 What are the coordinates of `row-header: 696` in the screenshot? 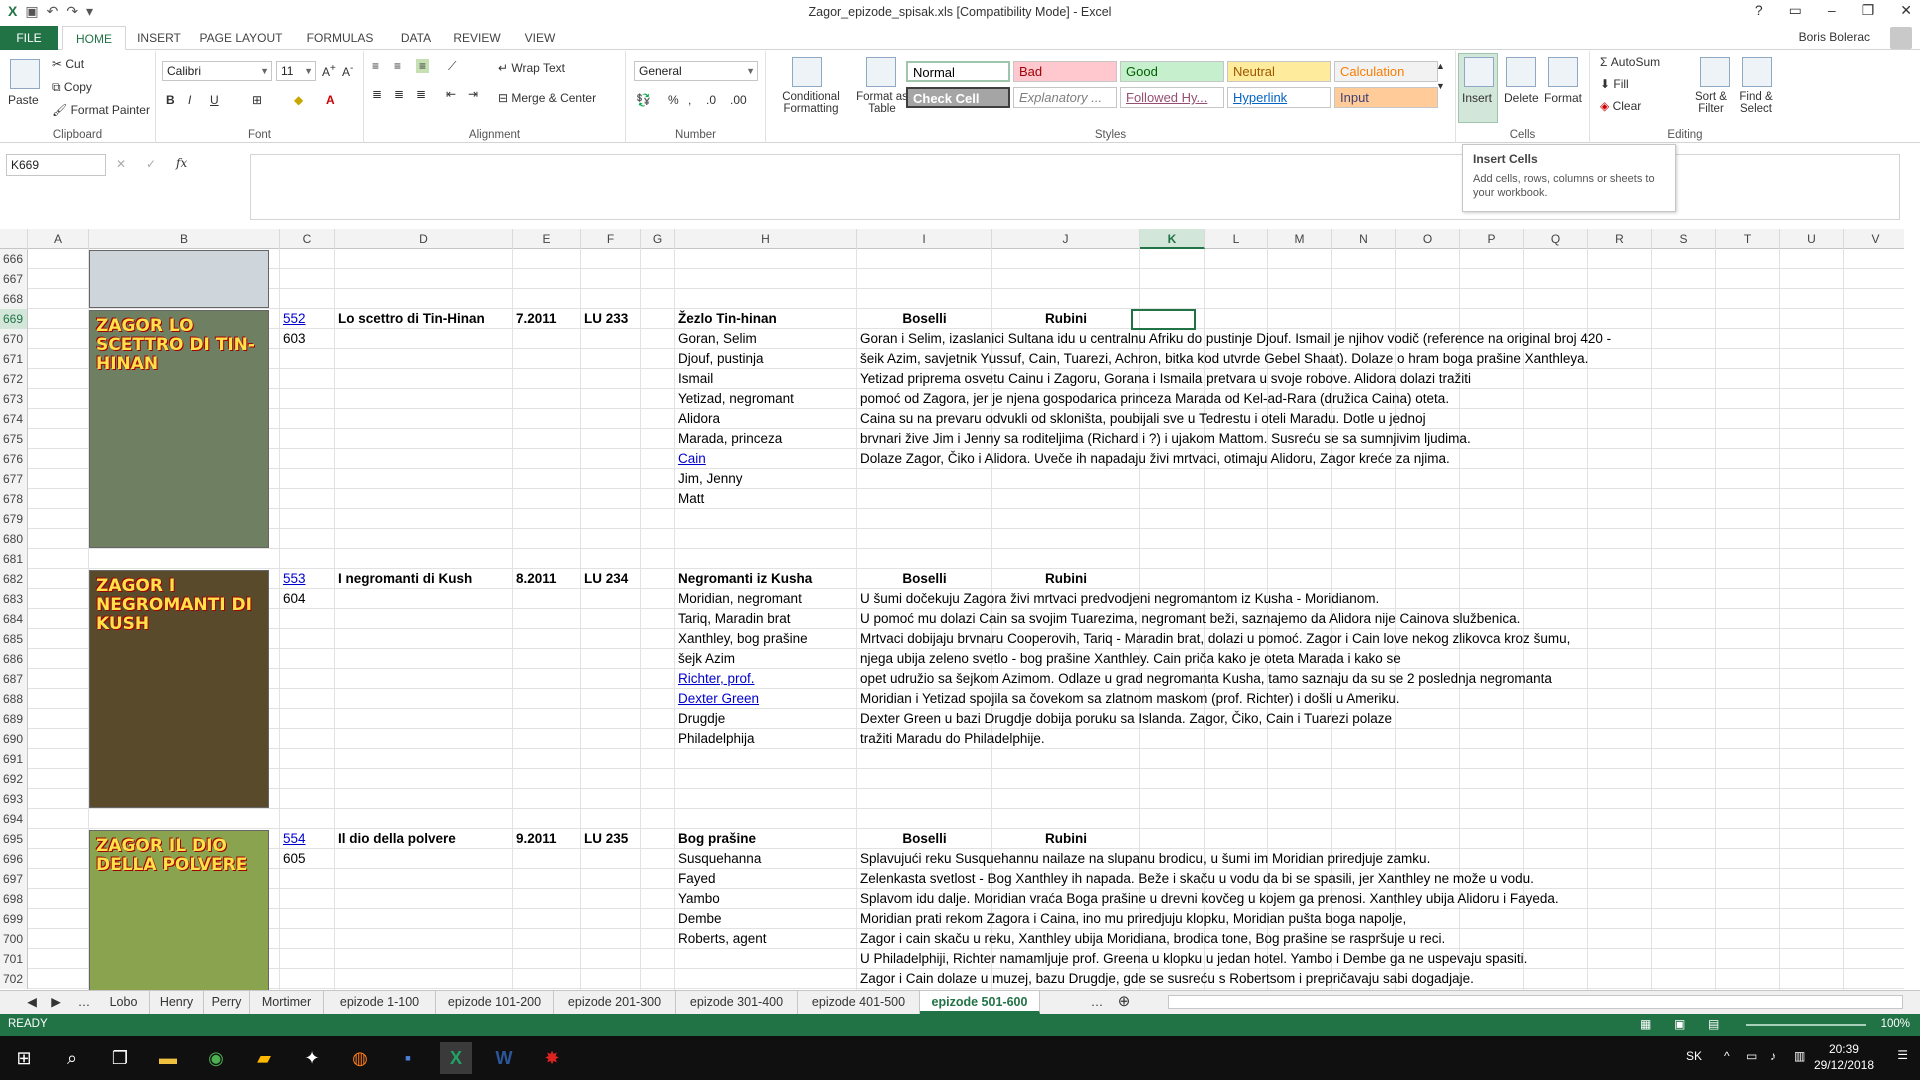 It's located at (14, 859).